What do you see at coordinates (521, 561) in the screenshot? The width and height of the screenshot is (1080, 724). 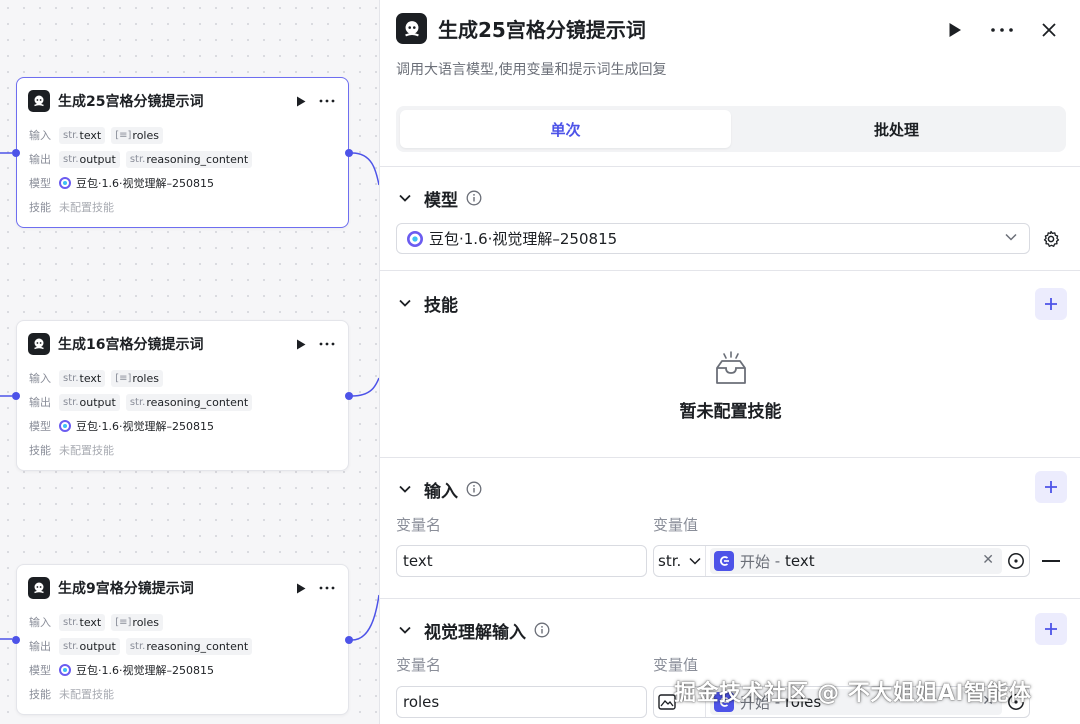 I see `variable-name-input: text` at bounding box center [521, 561].